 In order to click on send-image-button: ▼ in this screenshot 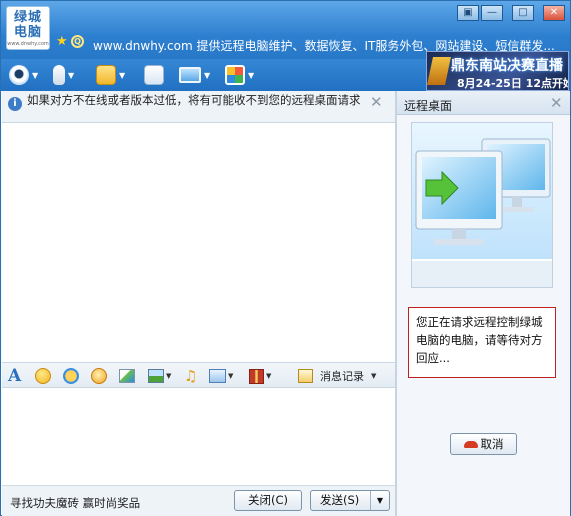, I will do `click(159, 376)`.